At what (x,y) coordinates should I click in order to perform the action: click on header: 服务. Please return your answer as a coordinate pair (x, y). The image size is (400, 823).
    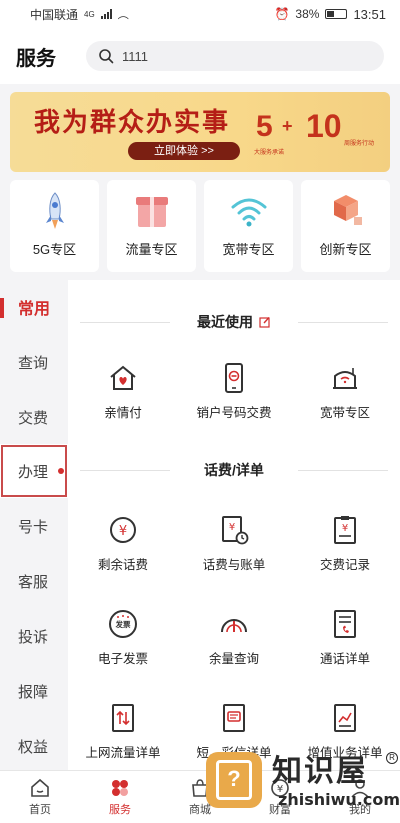
    Looking at the image, I should click on (200, 56).